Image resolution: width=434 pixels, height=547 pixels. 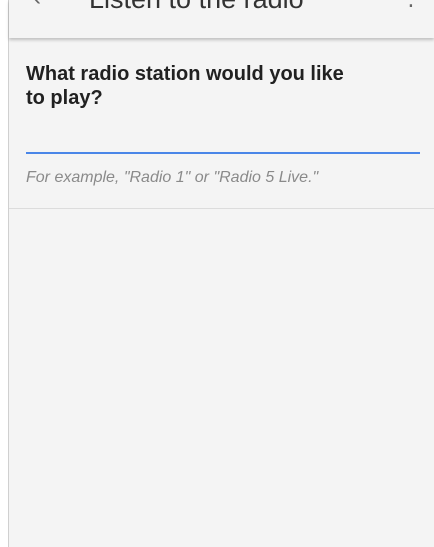 I want to click on more-vert-icon: ⋮, so click(x=411, y=5).